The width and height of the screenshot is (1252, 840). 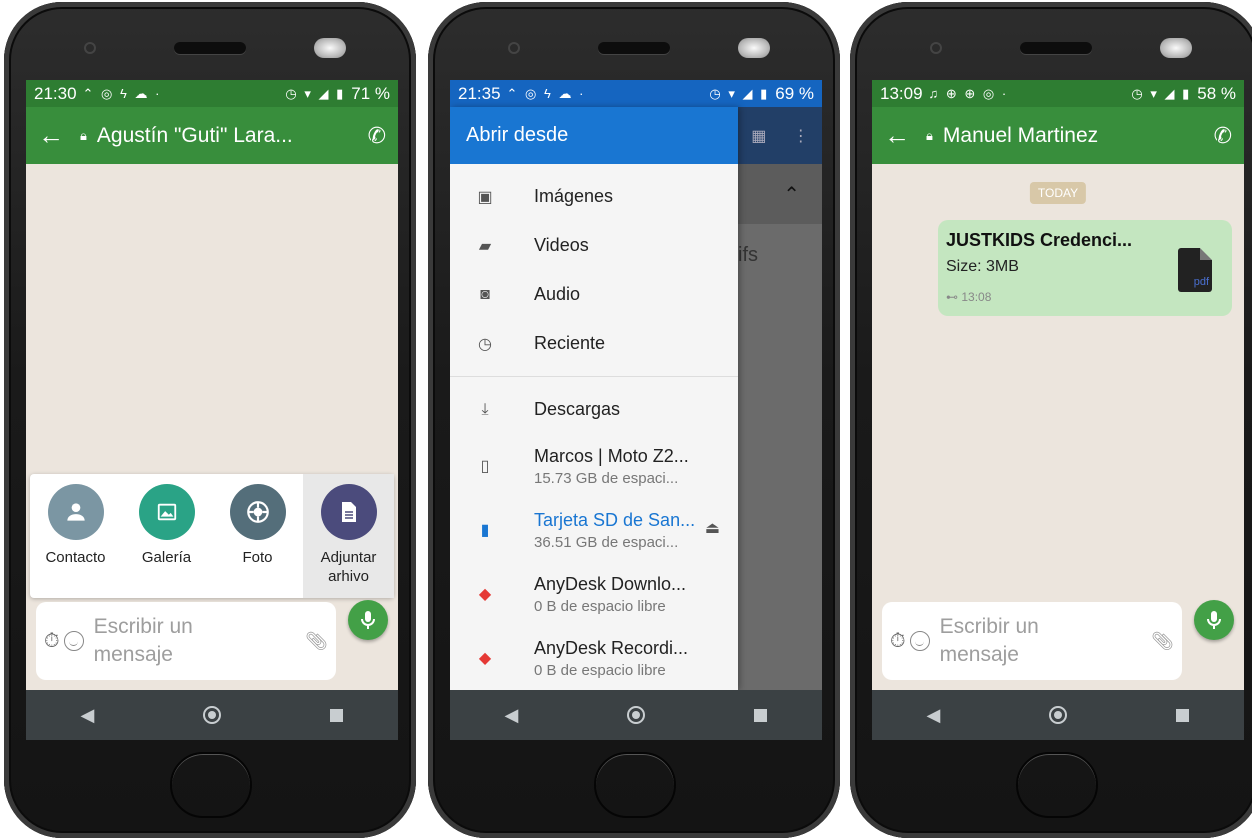 What do you see at coordinates (968, 93) in the screenshot?
I see `notification-icons: ♫ ⊕ ⊕ ◎ ·` at bounding box center [968, 93].